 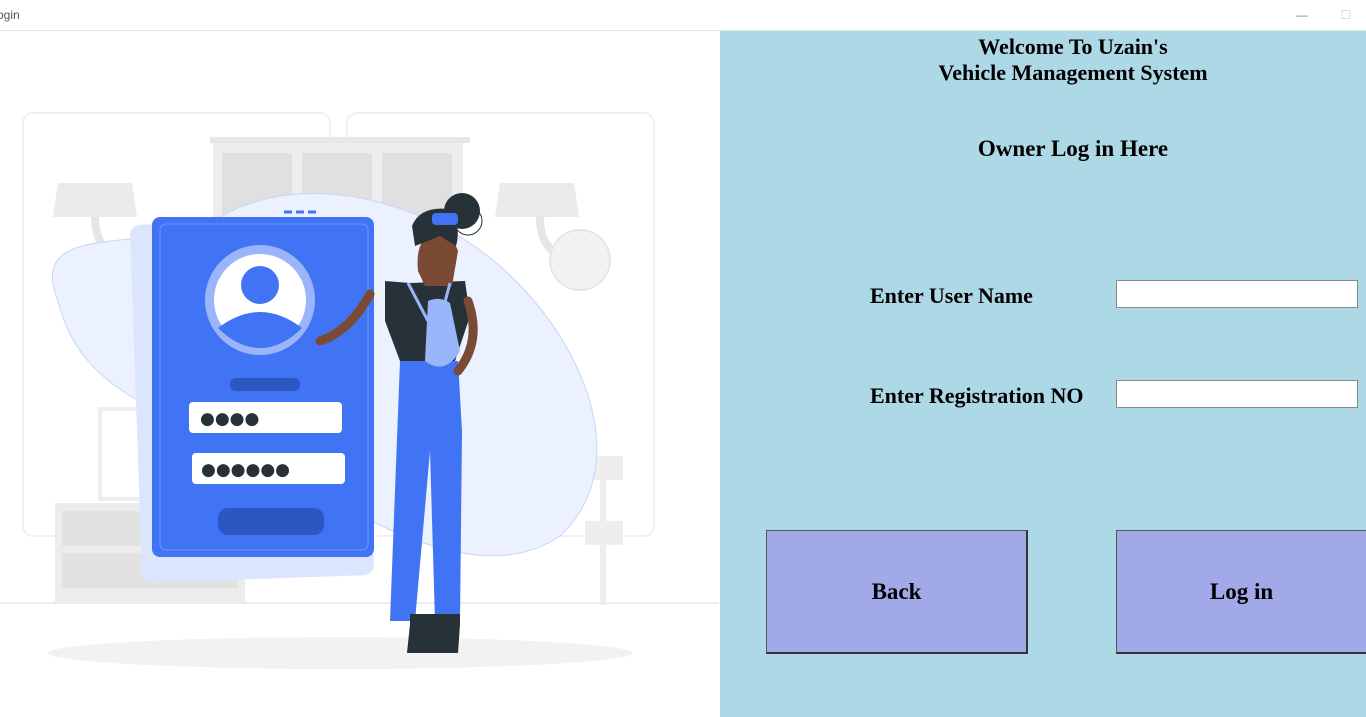 I want to click on back-button-label: Back, so click(x=896, y=591).